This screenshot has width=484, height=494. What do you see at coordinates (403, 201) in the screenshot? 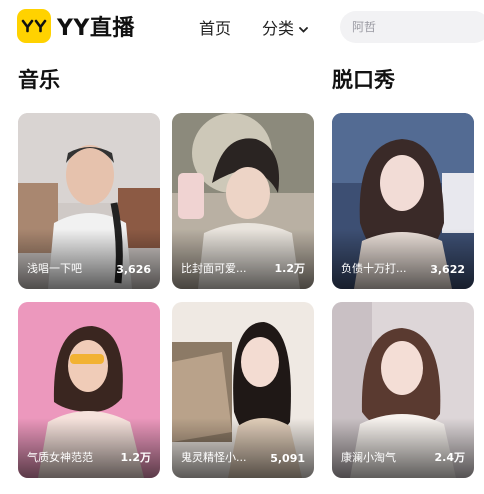
I see `stream-card: 负债十万打... 3,622` at bounding box center [403, 201].